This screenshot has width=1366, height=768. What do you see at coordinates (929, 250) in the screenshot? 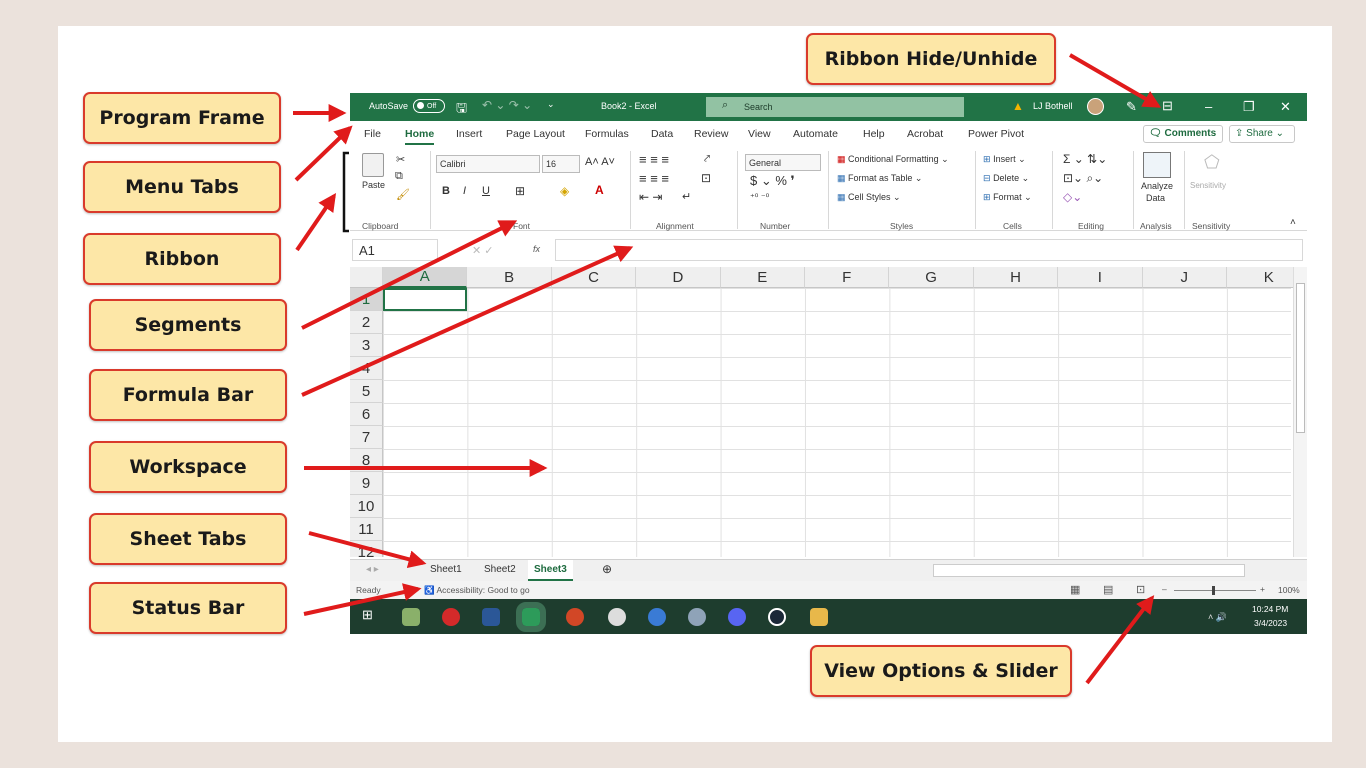
I see `formula-input` at bounding box center [929, 250].